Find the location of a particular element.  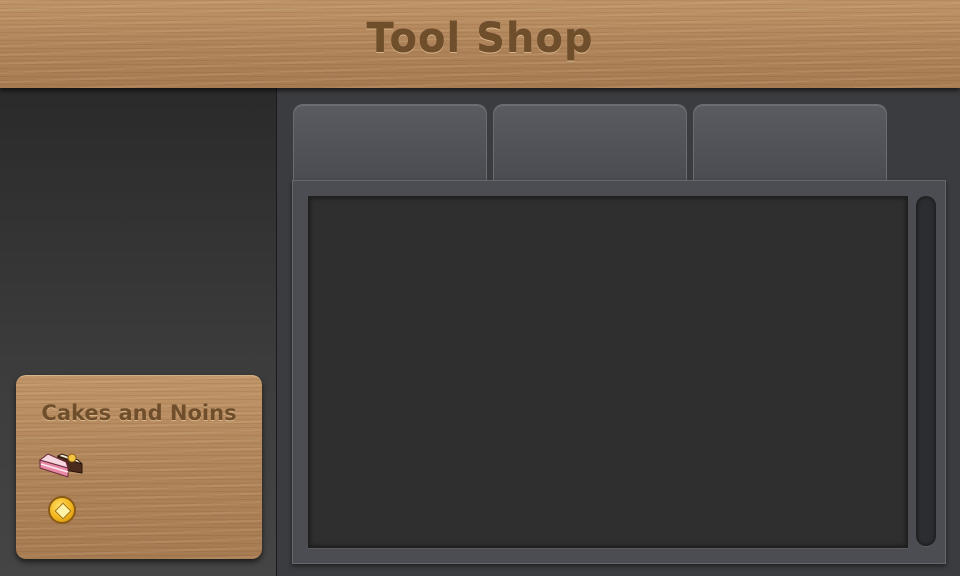

currency-card-title: Cakes and Noins is located at coordinates (139, 413).